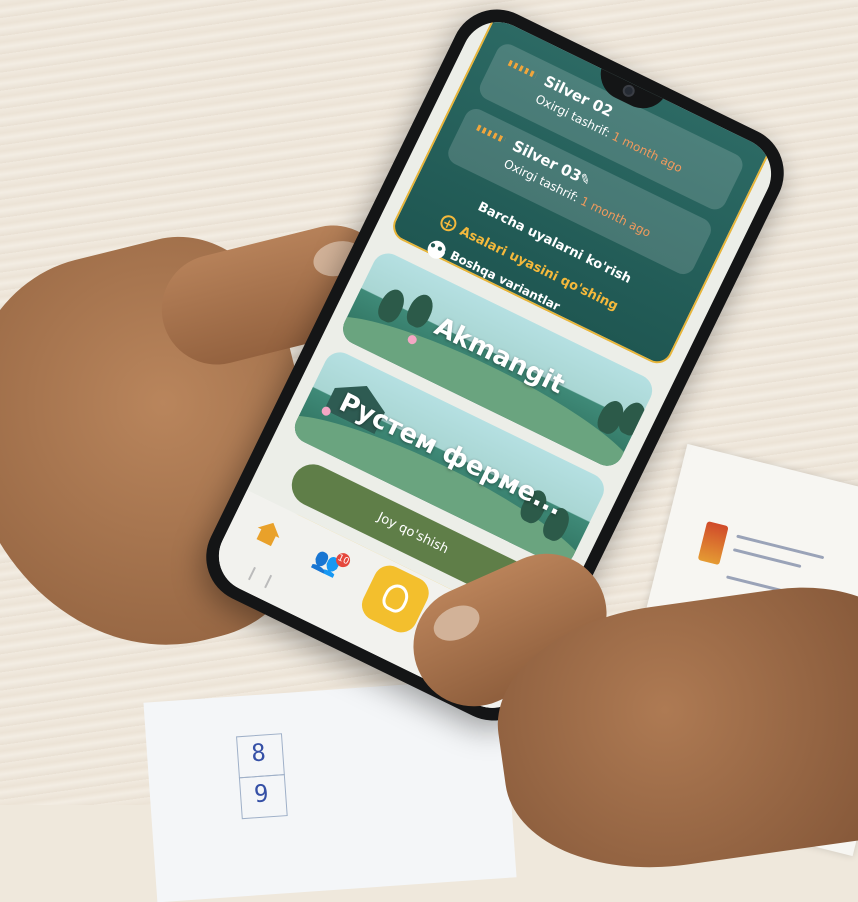 This screenshot has width=858, height=902. What do you see at coordinates (261, 794) in the screenshot?
I see `handwritten-digit: 9` at bounding box center [261, 794].